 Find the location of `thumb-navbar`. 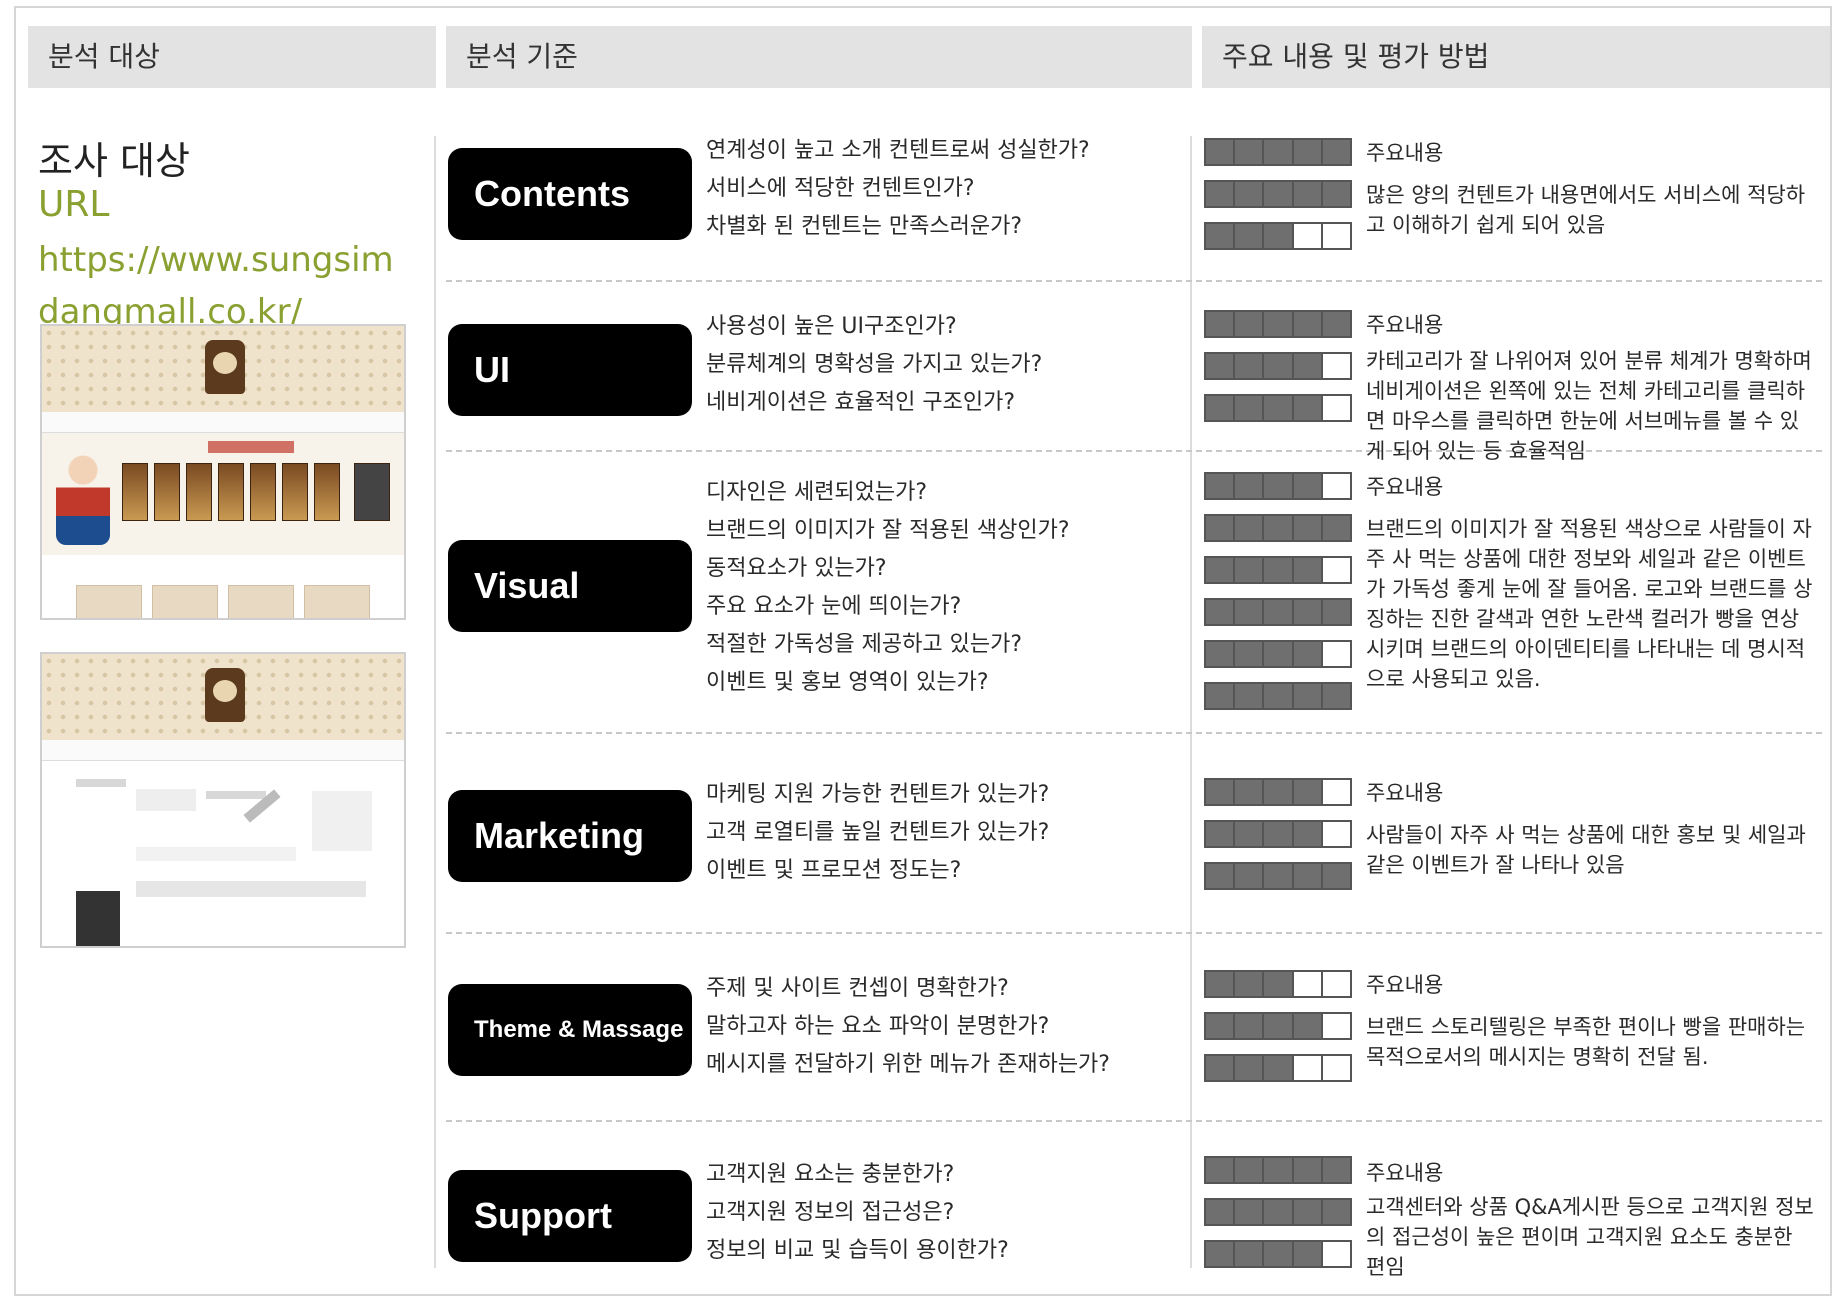

thumb-navbar is located at coordinates (223, 422).